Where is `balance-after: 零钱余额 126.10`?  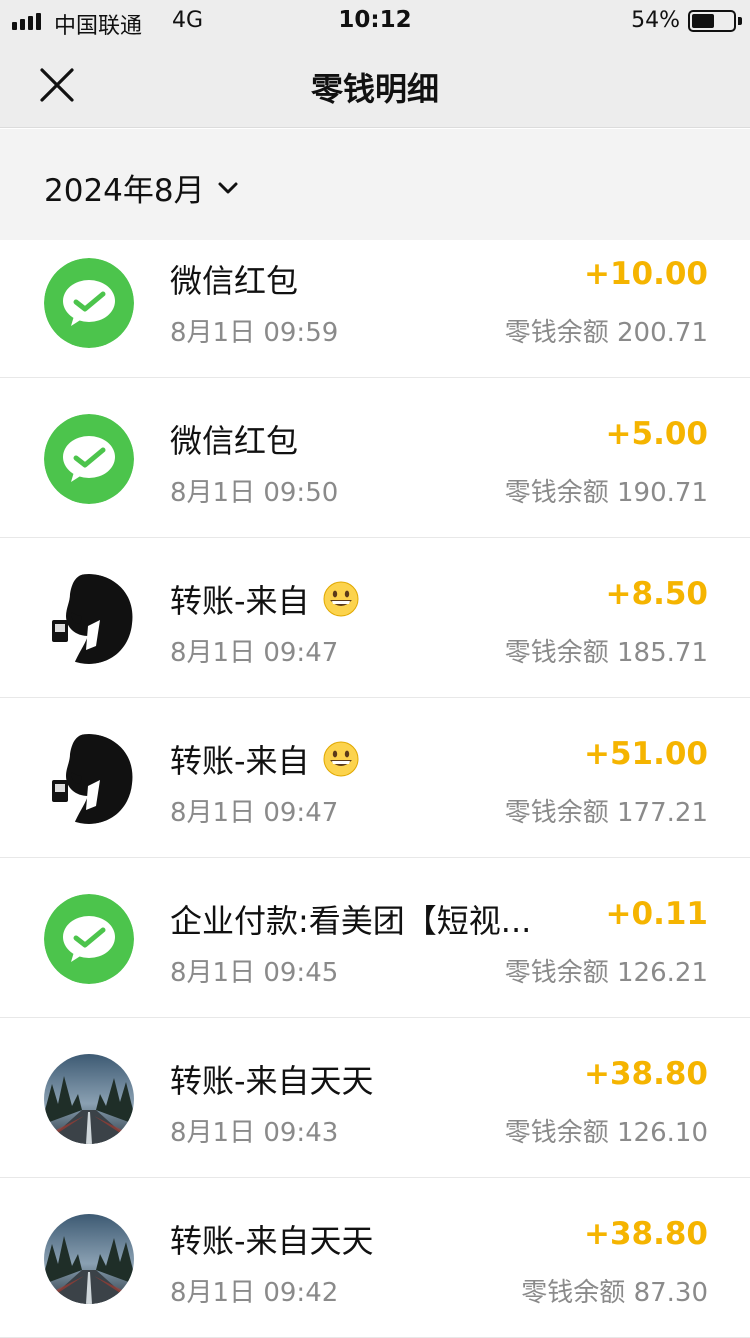 balance-after: 零钱余额 126.10 is located at coordinates (606, 1130).